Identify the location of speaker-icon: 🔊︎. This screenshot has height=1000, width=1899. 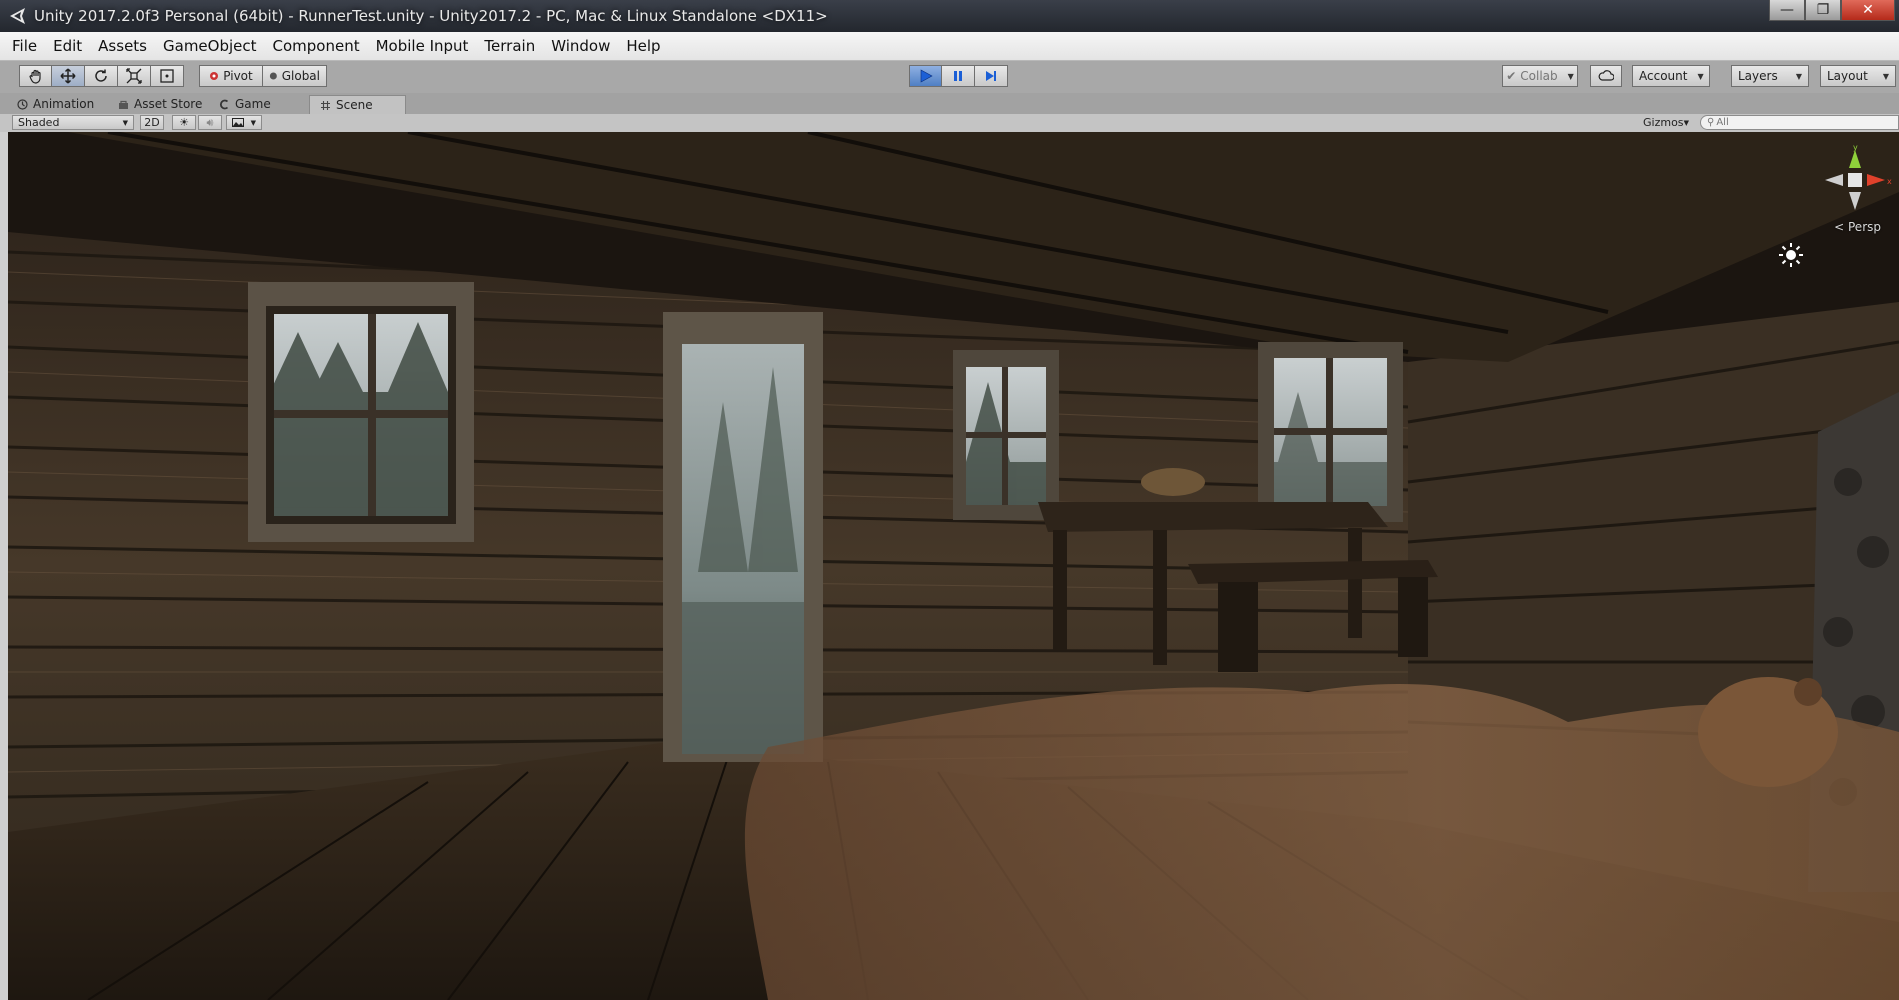
(210, 122).